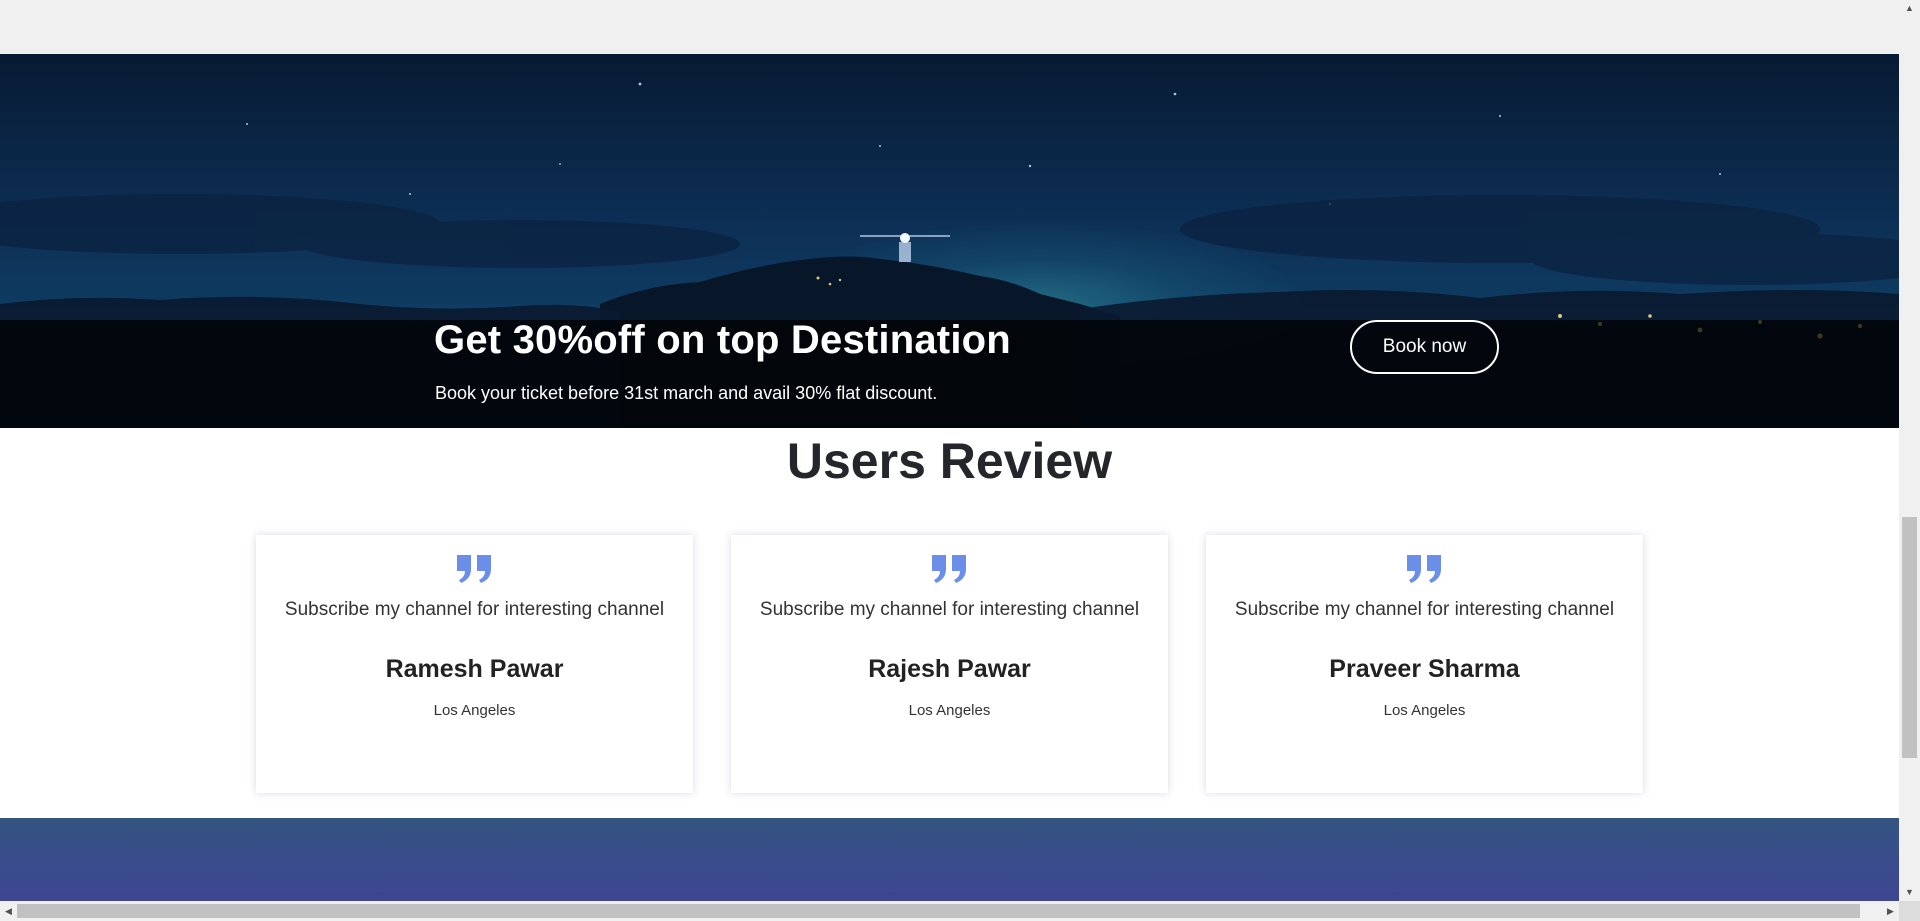 The height and width of the screenshot is (921, 1920). I want to click on vertical-scrollbar: ▲ ▼, so click(1909, 450).